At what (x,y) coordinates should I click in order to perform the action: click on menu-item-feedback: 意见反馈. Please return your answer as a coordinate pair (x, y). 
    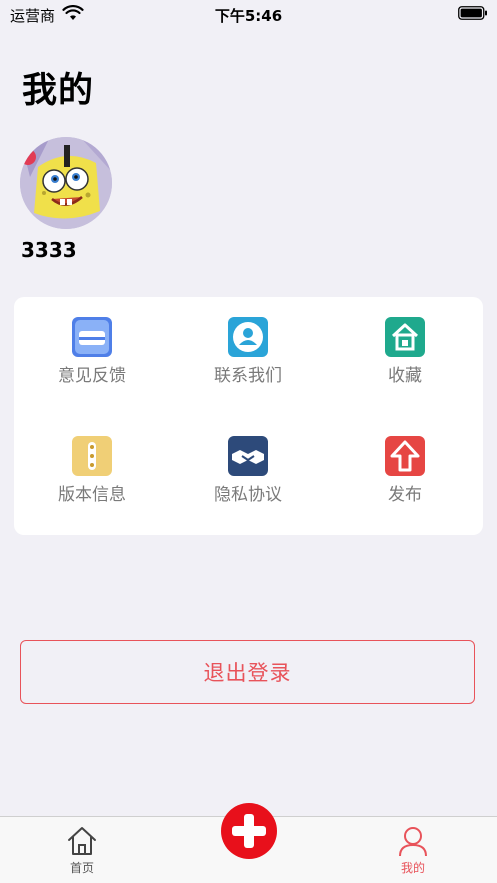
    Looking at the image, I should click on (92, 367).